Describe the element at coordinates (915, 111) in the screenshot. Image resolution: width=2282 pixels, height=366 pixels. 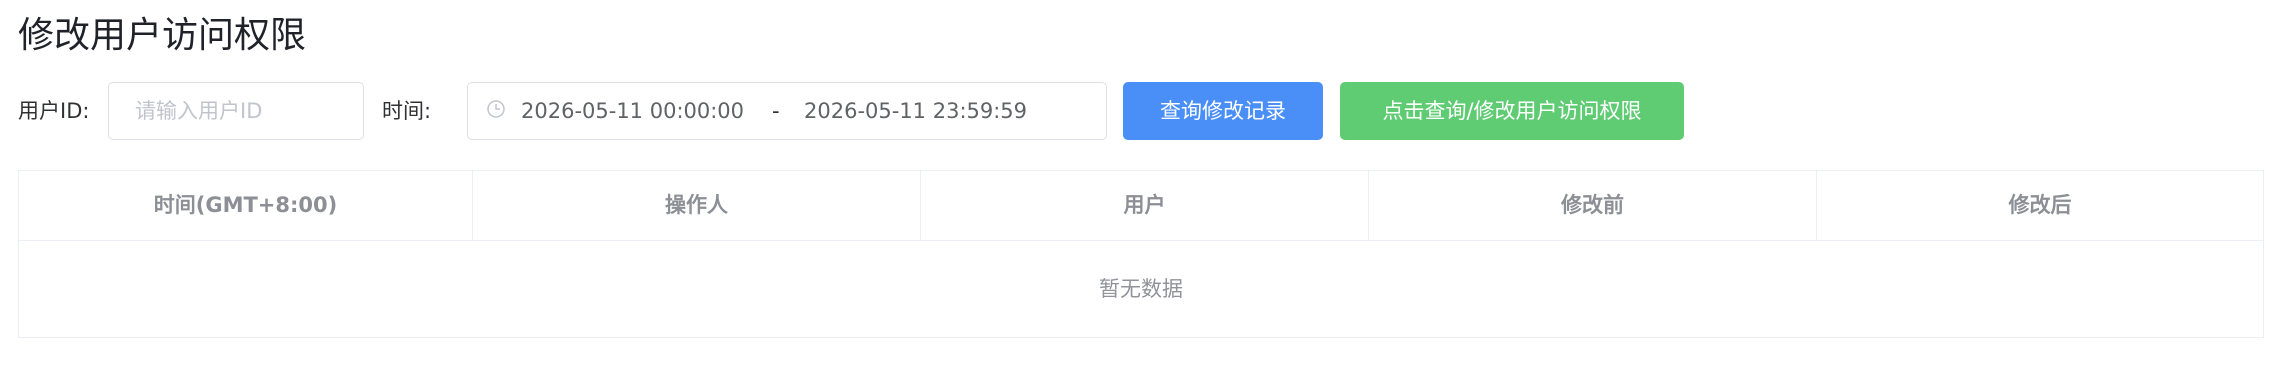
I see `time-range-end: 2026-05-11 23:59:59` at that location.